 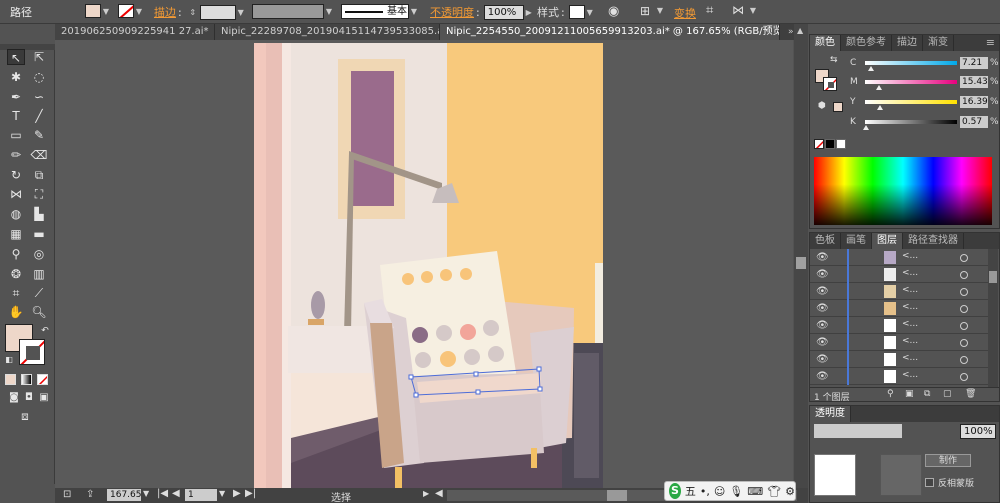 I want to click on scale-tool-icon: ⧉, so click(x=39, y=175).